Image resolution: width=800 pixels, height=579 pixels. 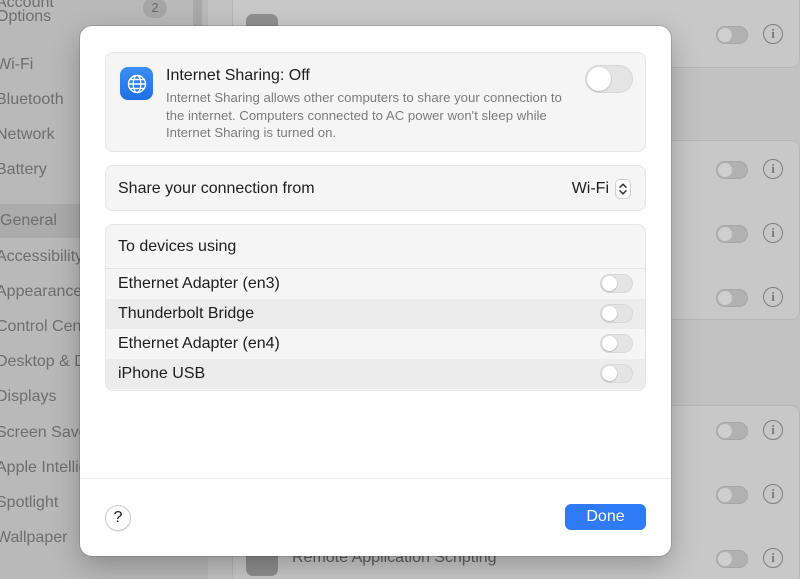 I want to click on device-toggle-ethernet-en4, so click(x=616, y=343).